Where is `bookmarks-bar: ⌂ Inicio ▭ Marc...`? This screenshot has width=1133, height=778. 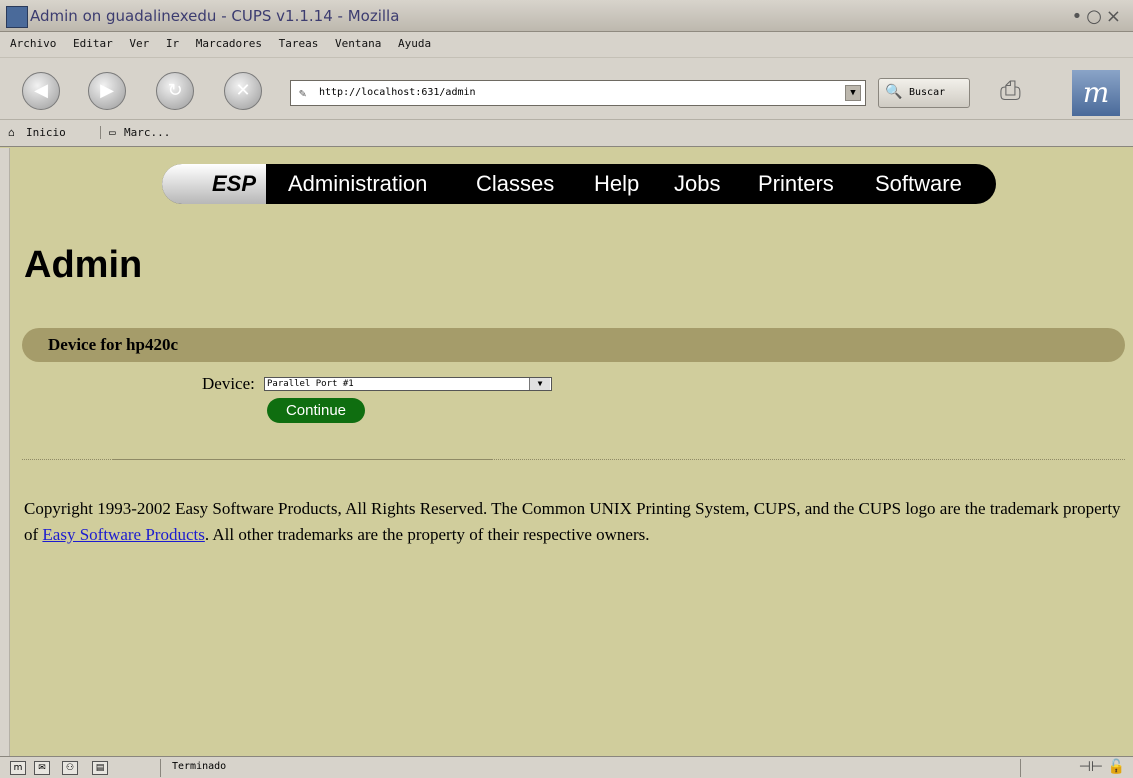
bookmarks-bar: ⌂ Inicio ▭ Marc... is located at coordinates (566, 133).